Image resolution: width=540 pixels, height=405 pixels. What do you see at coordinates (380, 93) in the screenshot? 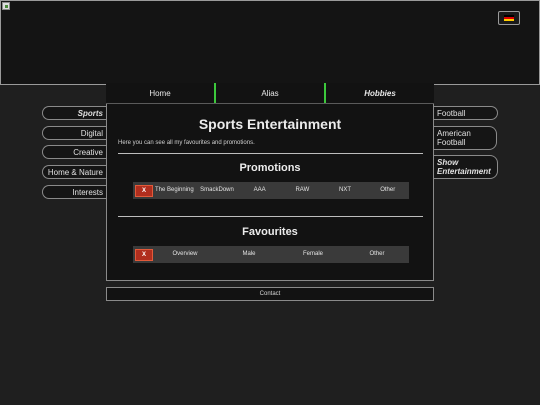
I see `nav-hobbies: Hobbies` at bounding box center [380, 93].